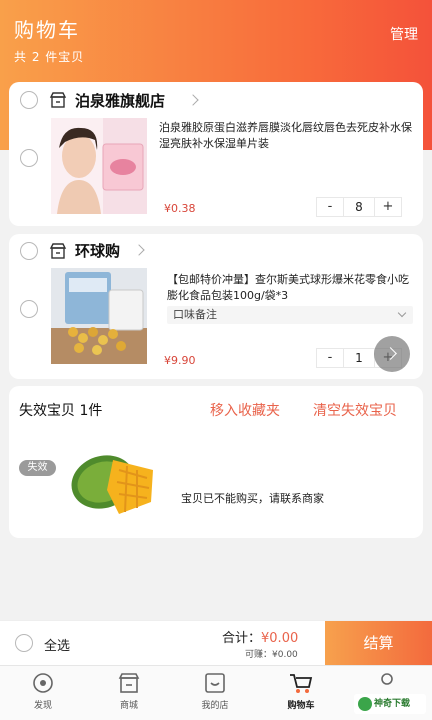  What do you see at coordinates (128, 706) in the screenshot?
I see `tab-label: 商城` at bounding box center [128, 706].